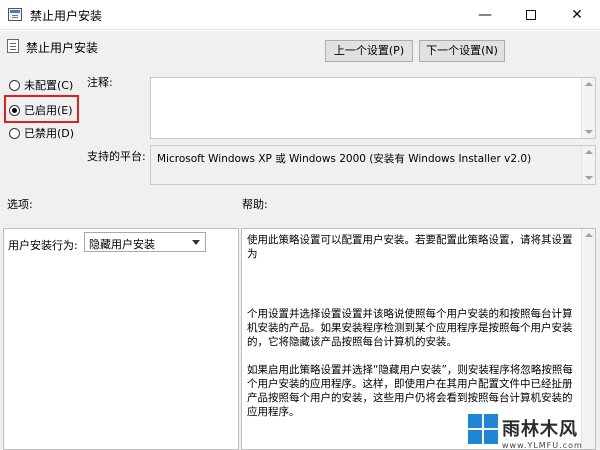 The width and height of the screenshot is (600, 450). What do you see at coordinates (43, 245) in the screenshot?
I see `install-behavior-label: 用户安装行为:` at bounding box center [43, 245].